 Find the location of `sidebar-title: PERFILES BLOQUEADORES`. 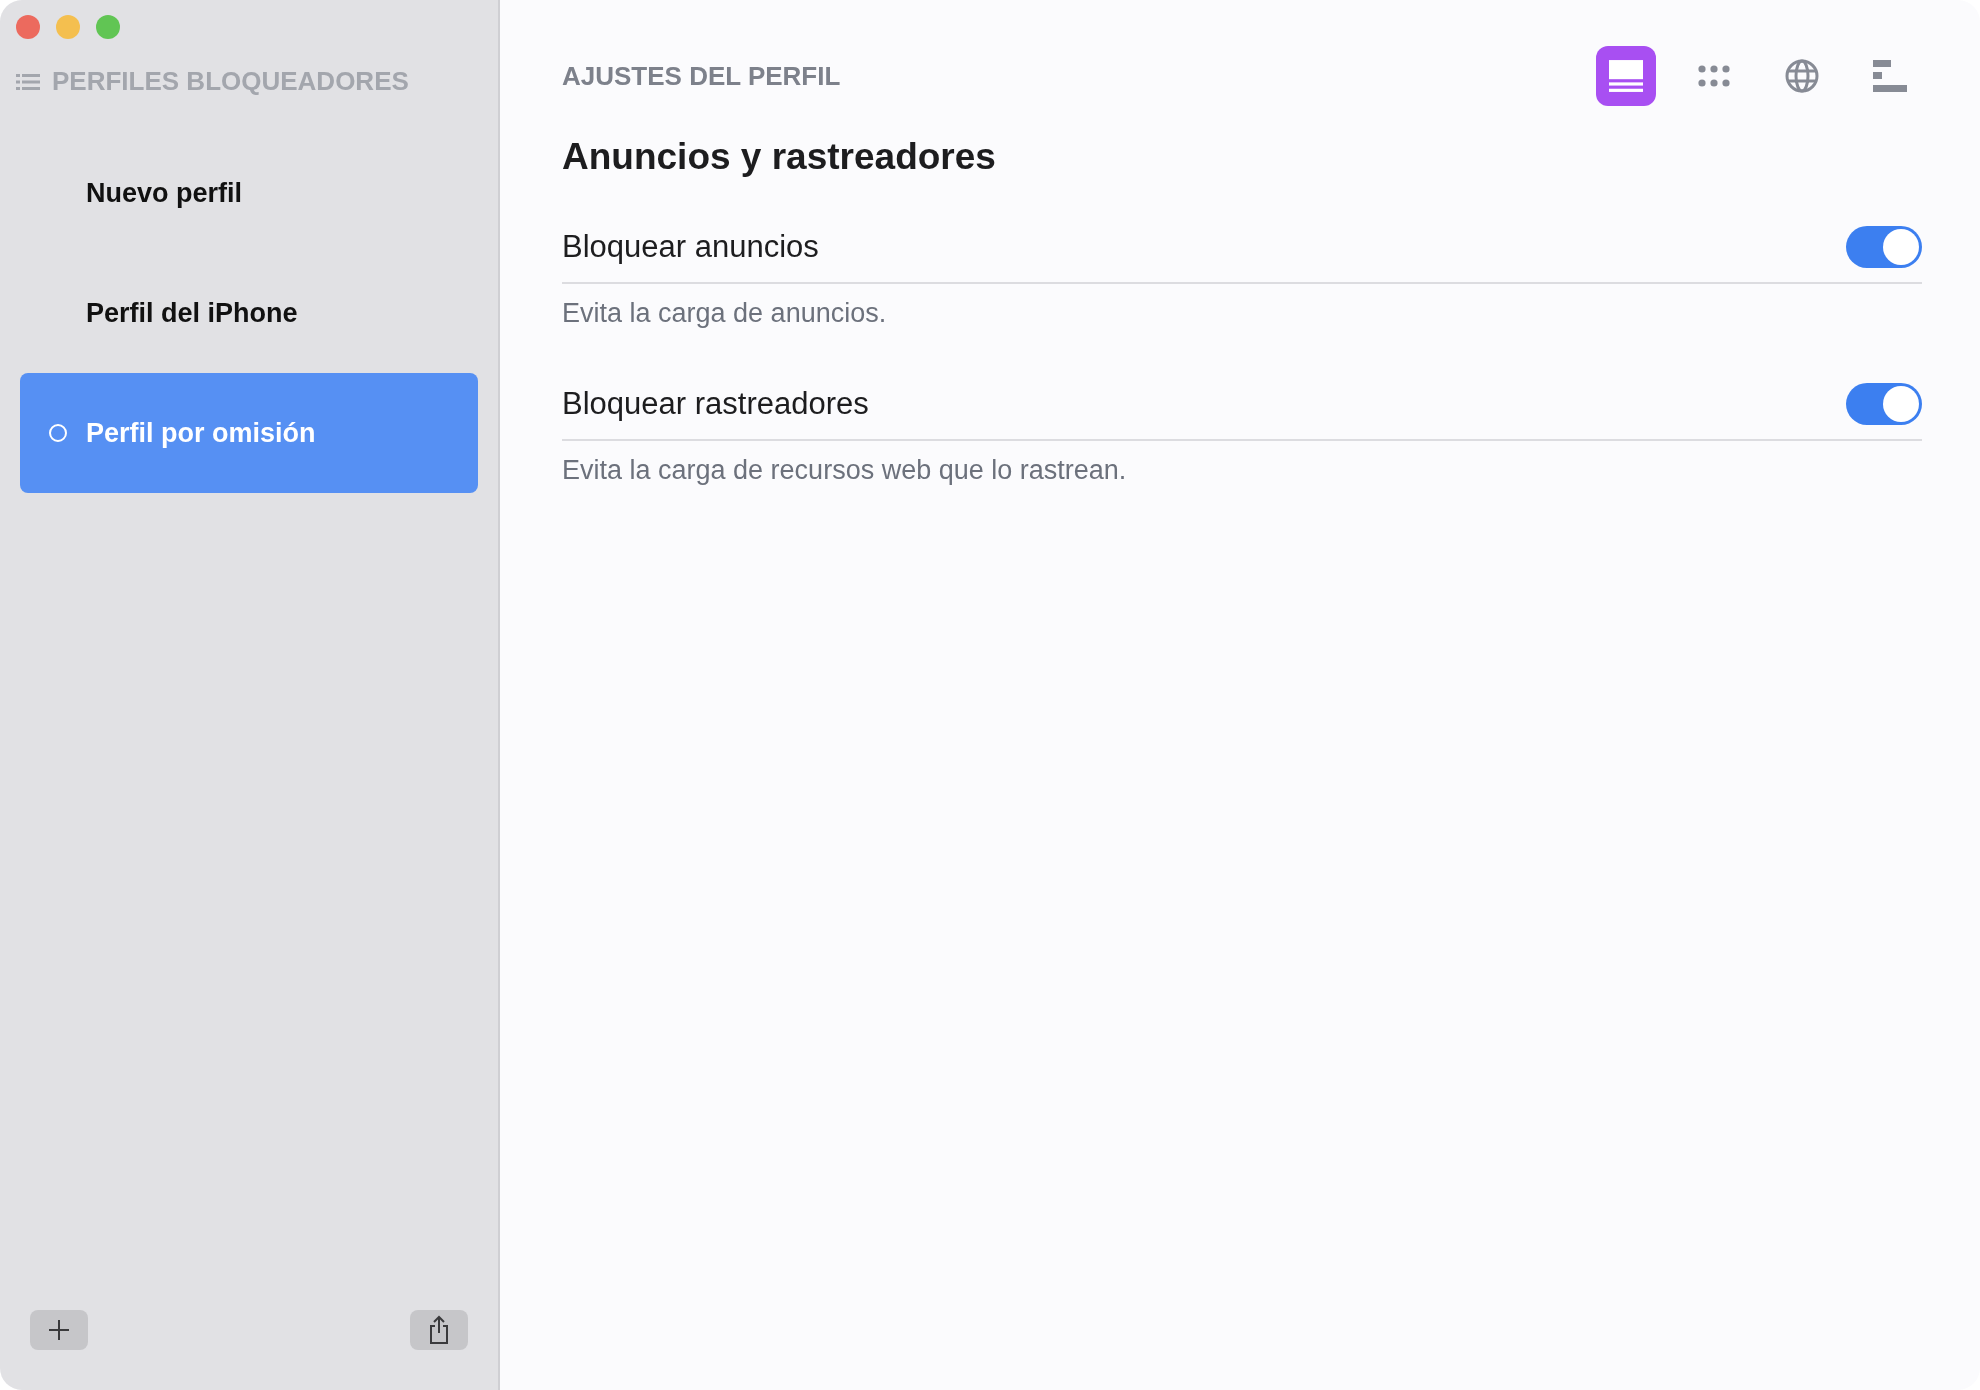

sidebar-title: PERFILES BLOQUEADORES is located at coordinates (230, 81).